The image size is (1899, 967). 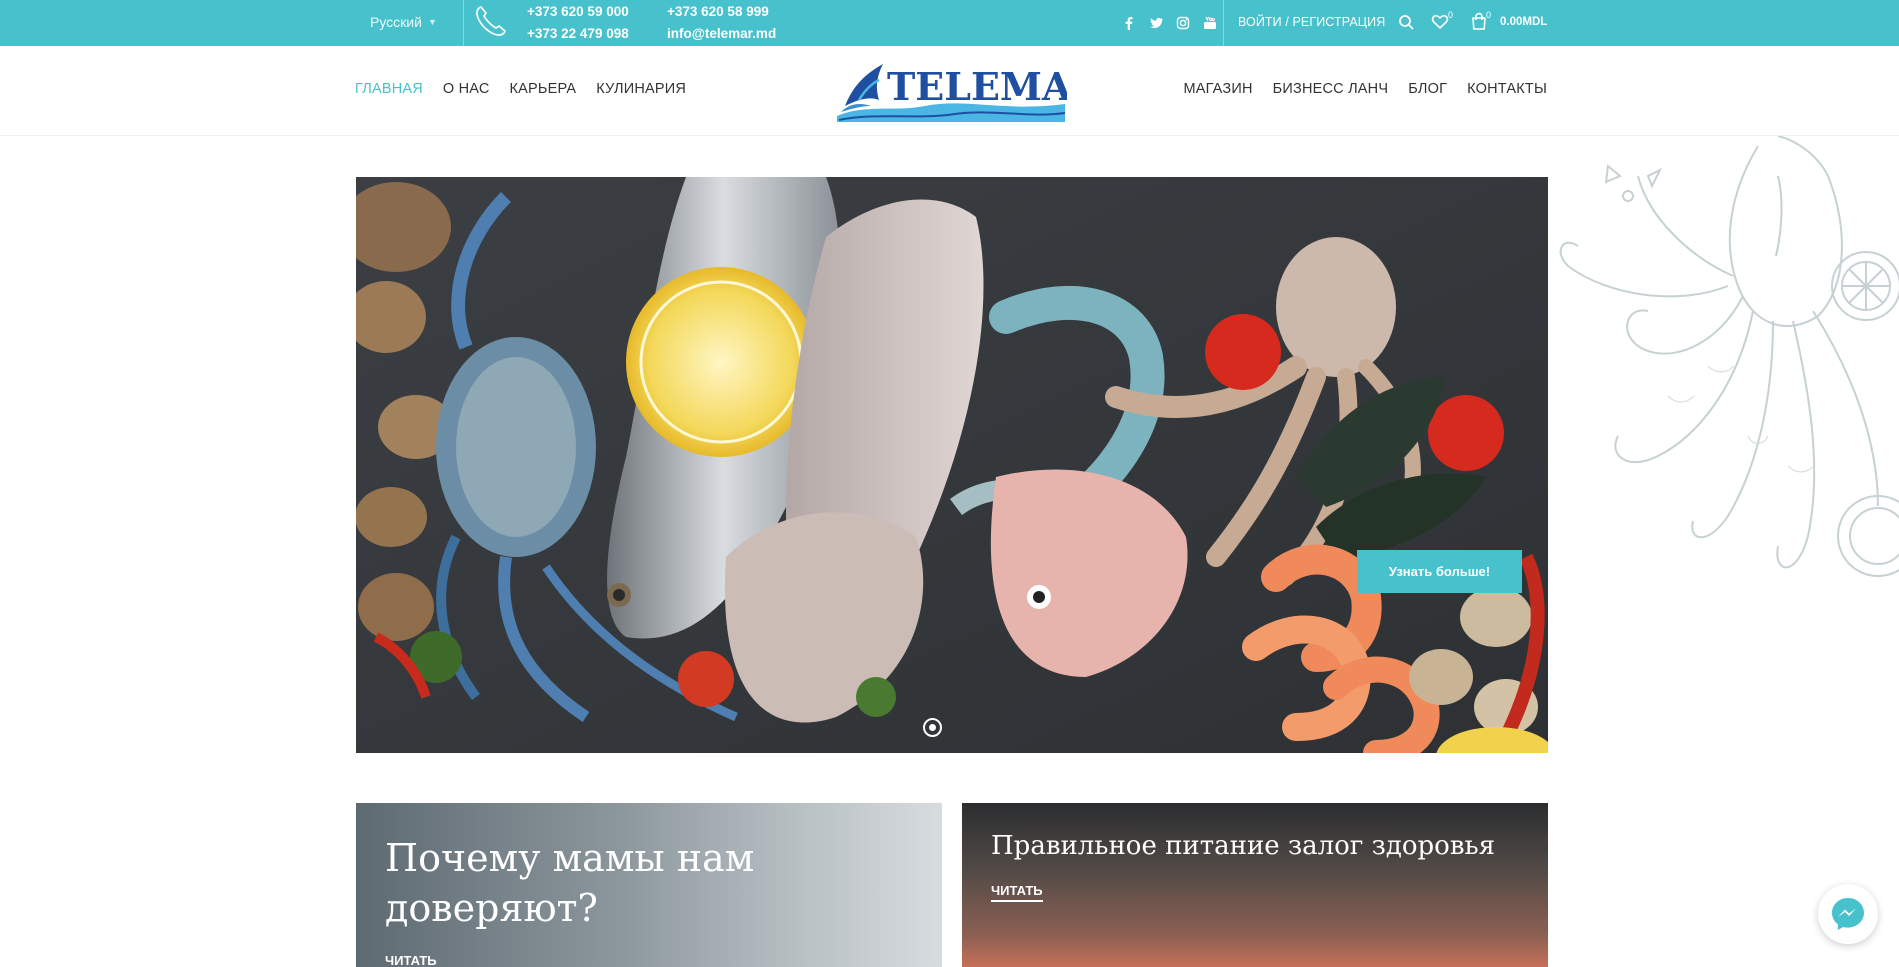 What do you see at coordinates (396, 22) in the screenshot?
I see `language-label: Русский` at bounding box center [396, 22].